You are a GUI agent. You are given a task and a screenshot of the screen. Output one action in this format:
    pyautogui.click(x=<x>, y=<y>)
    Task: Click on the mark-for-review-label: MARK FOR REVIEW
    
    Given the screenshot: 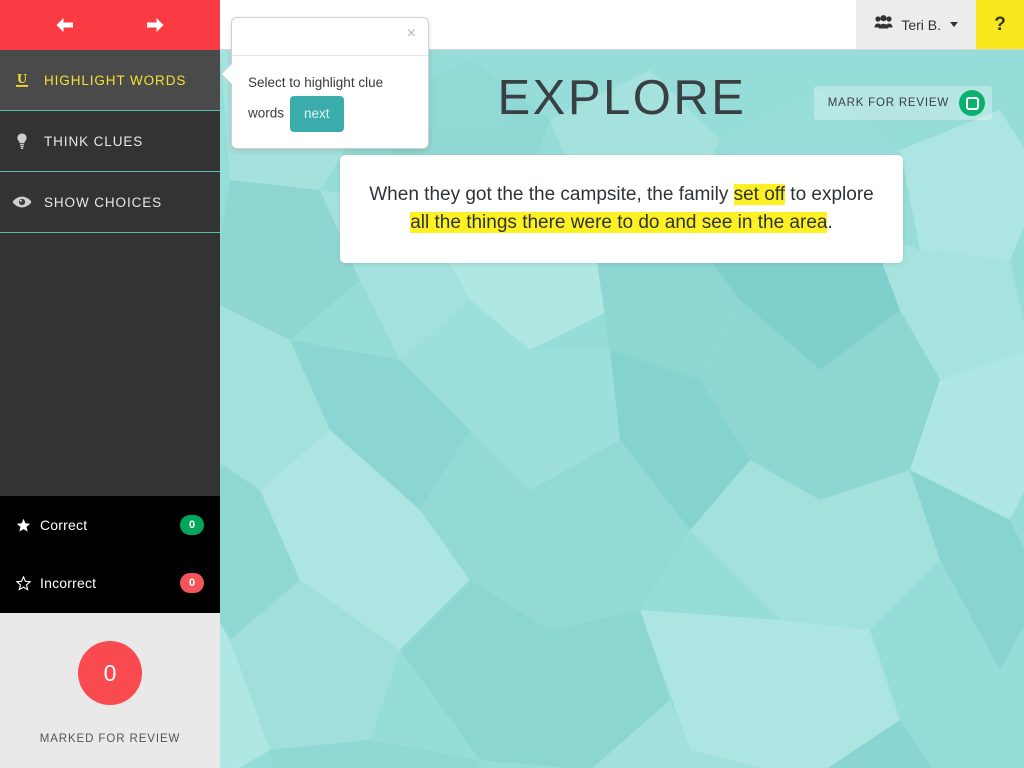 What is the action you would take?
    pyautogui.click(x=888, y=103)
    